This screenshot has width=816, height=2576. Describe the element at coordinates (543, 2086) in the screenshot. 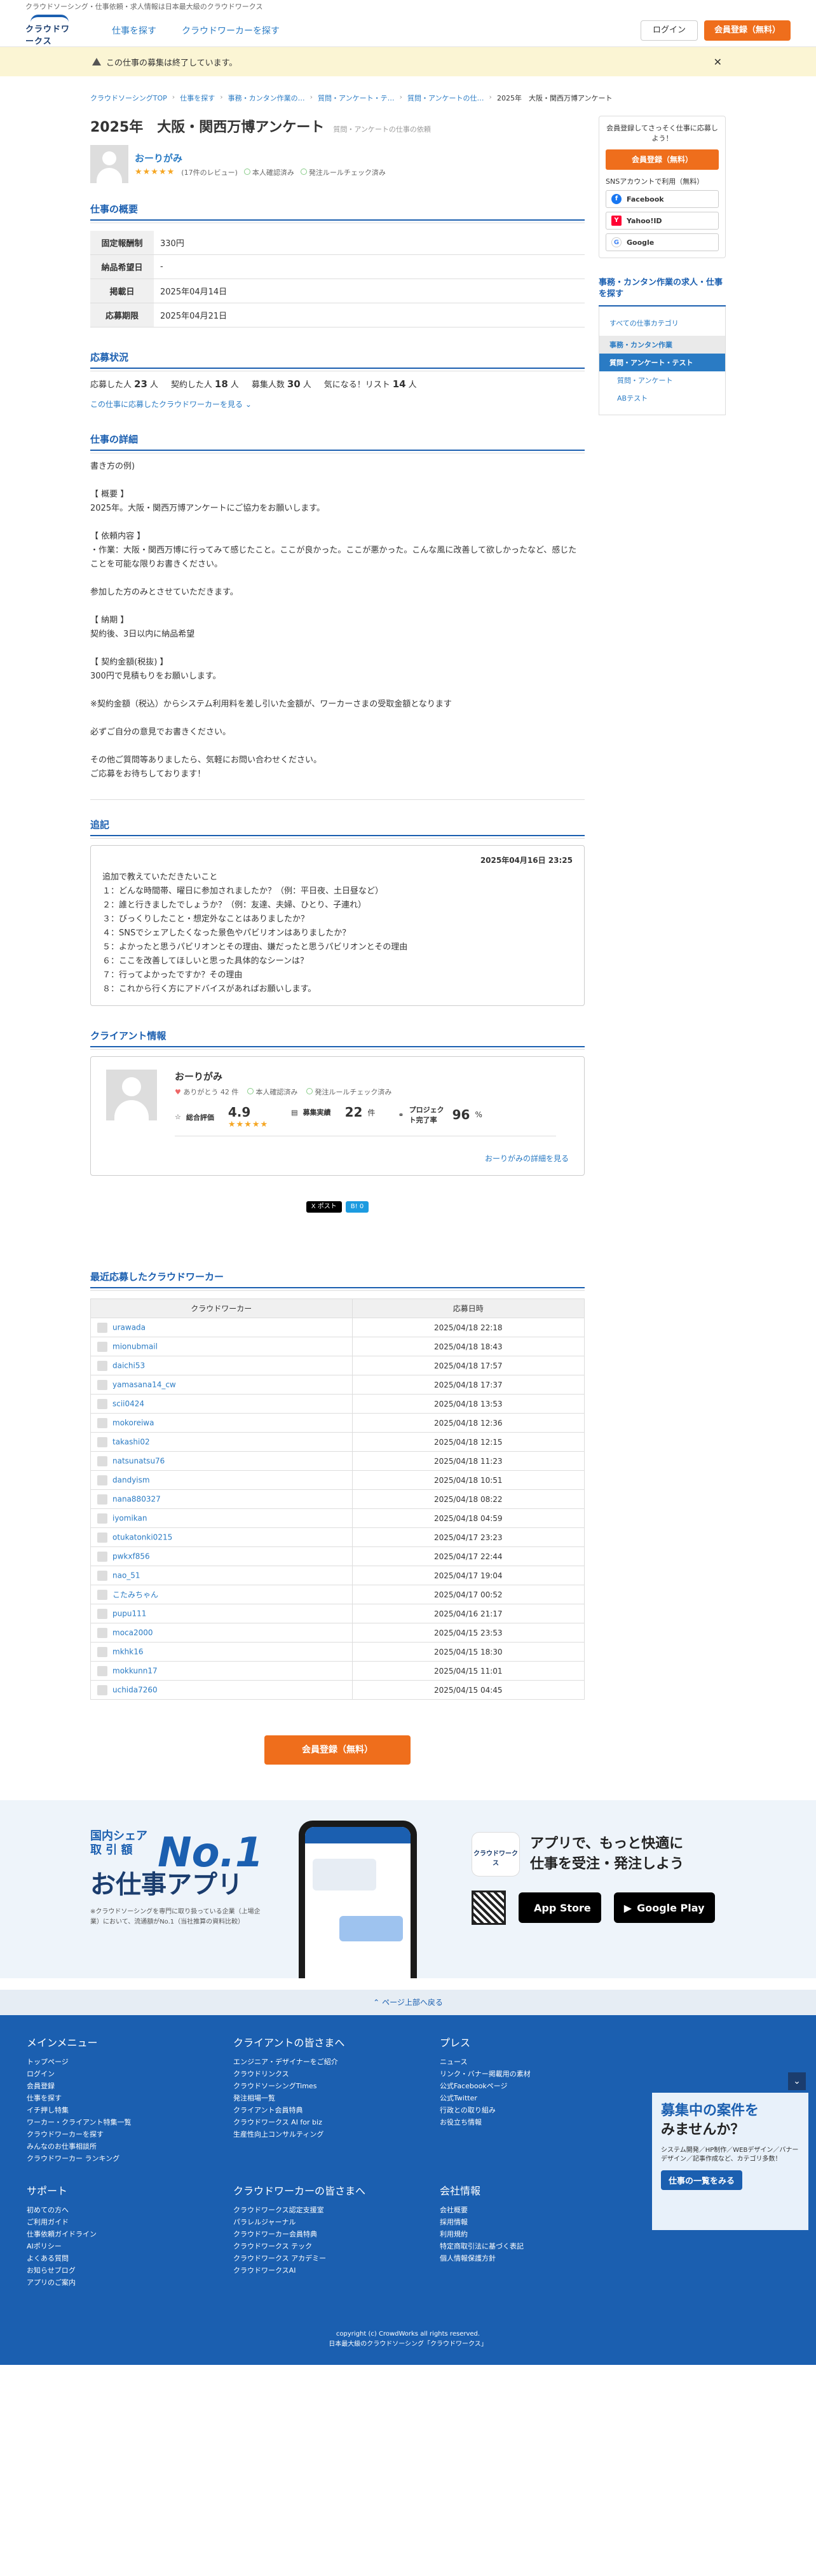

I see `footer-link: 公式Facebookページ` at that location.